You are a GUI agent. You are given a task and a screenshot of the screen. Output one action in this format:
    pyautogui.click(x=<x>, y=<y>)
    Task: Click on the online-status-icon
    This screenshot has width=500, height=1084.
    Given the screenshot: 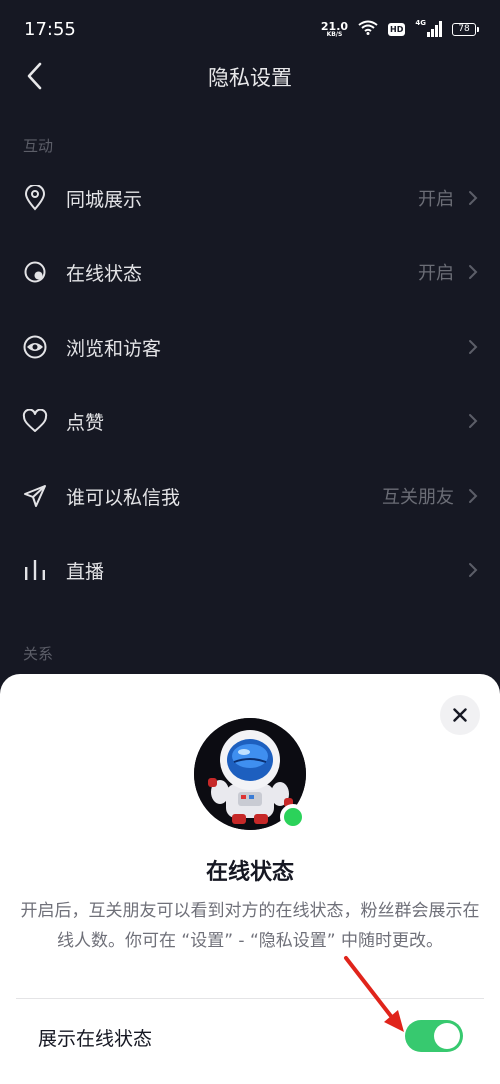 What is the action you would take?
    pyautogui.click(x=35, y=272)
    